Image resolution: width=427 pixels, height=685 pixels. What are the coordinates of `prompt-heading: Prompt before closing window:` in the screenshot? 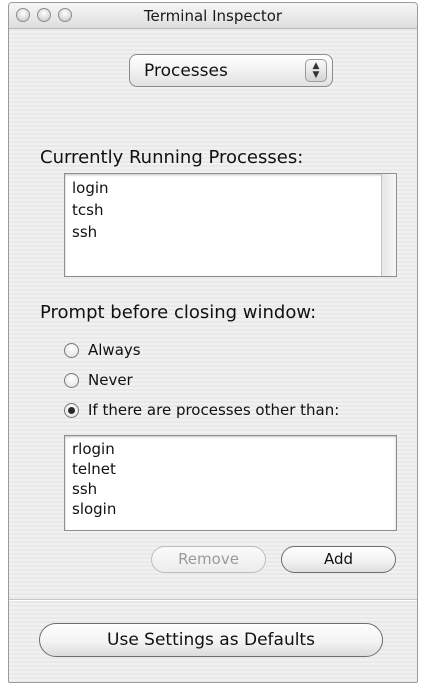 It's located at (178, 312).